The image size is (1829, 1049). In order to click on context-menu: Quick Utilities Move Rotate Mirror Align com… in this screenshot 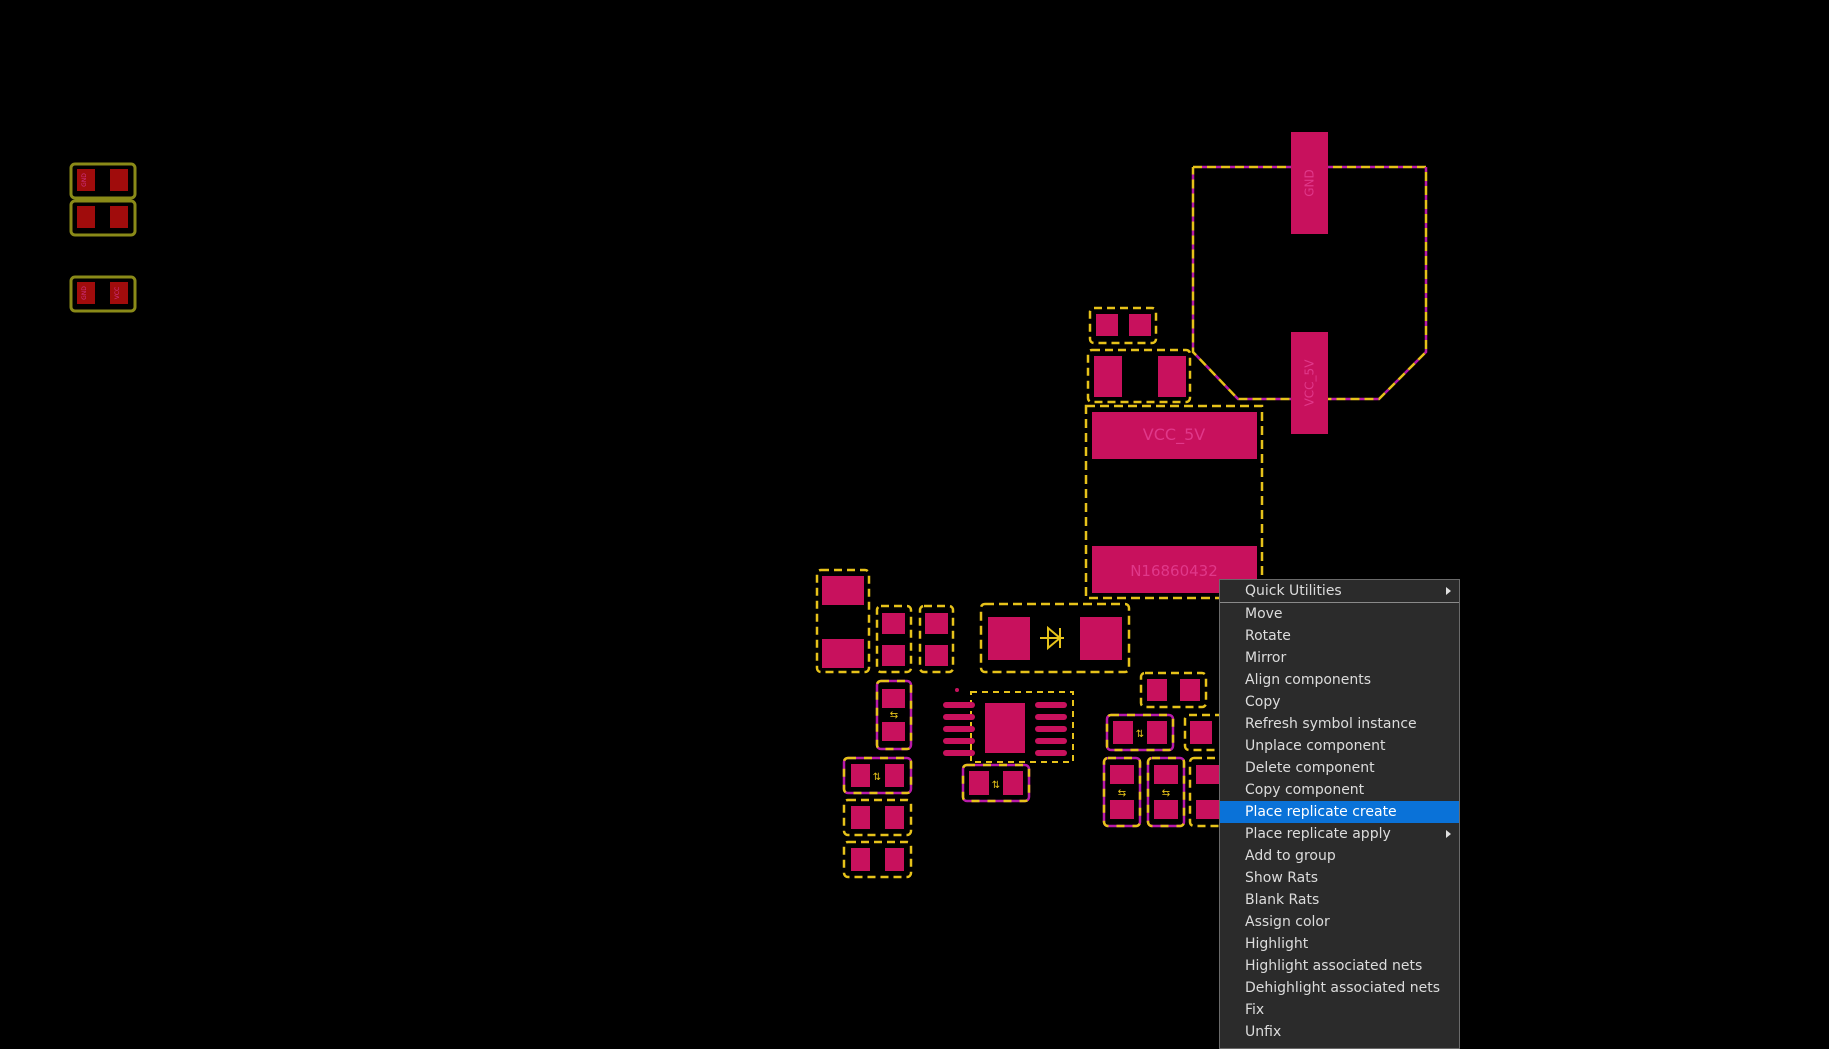, I will do `click(1339, 814)`.